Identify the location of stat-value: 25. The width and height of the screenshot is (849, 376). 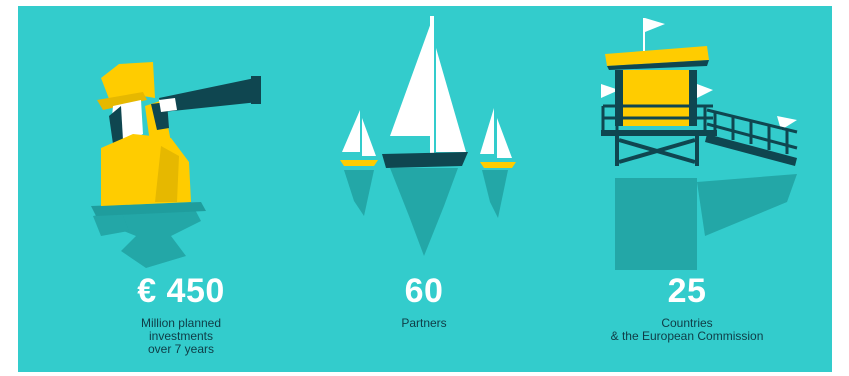
(687, 291).